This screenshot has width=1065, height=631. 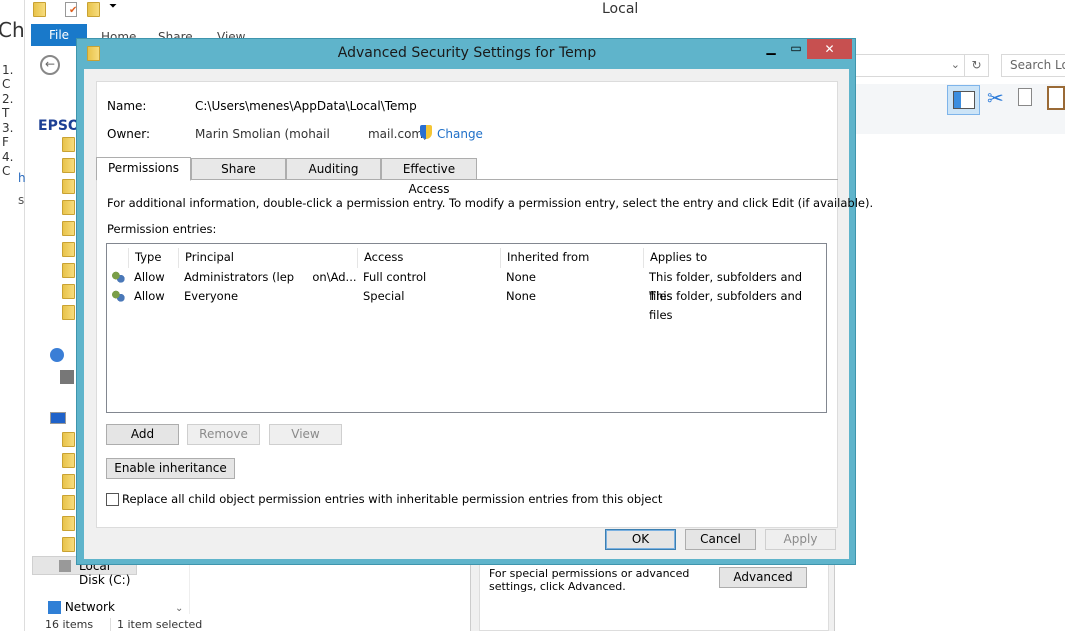 I want to click on name-value: C:\Users\menes\AppData\Local\Temp, so click(x=306, y=106).